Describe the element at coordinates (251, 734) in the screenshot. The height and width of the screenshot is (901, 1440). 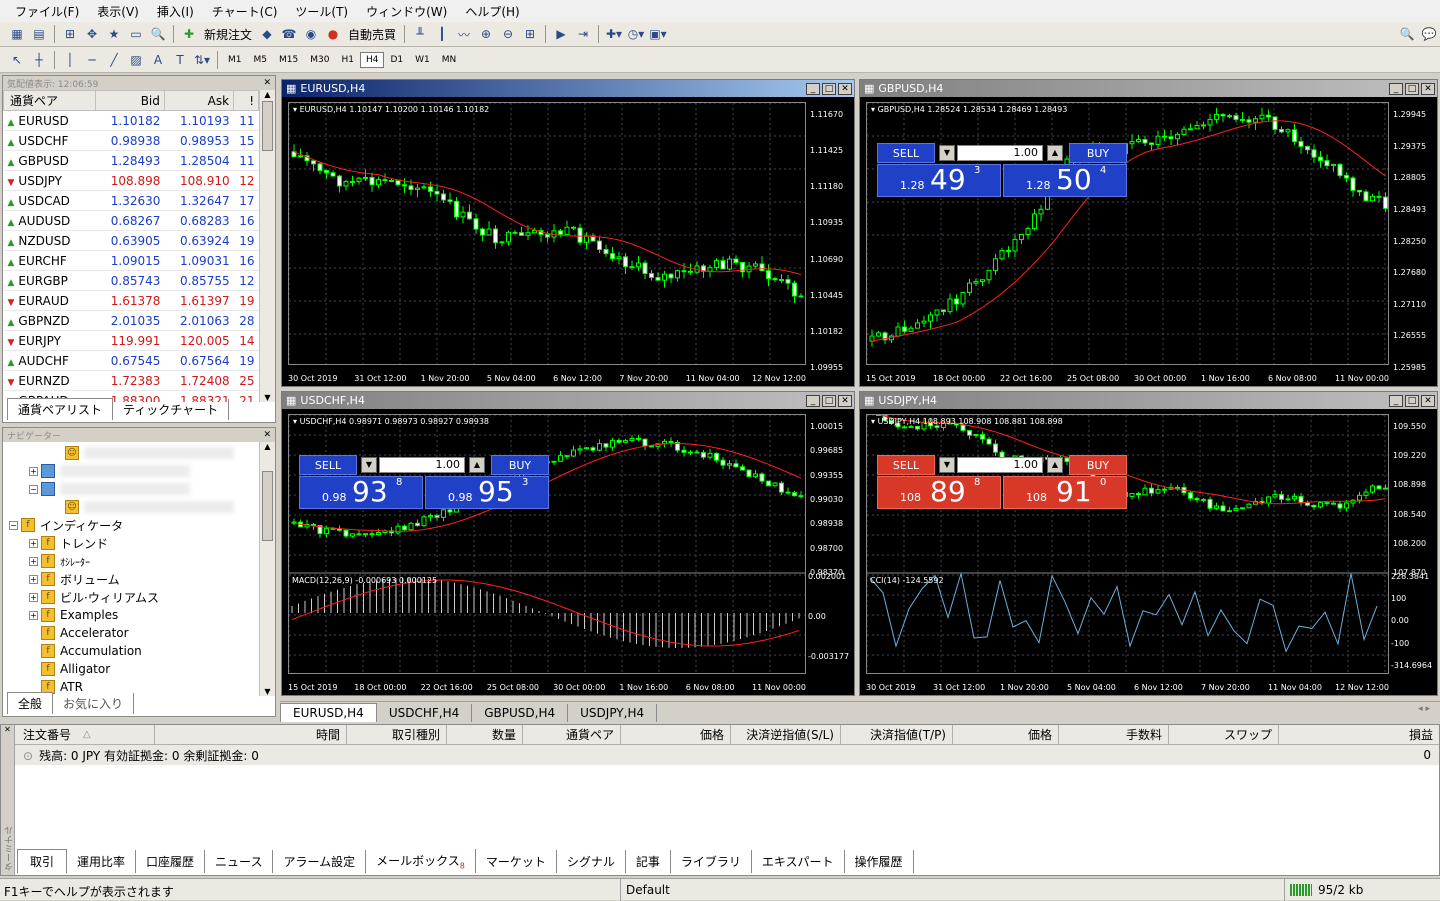
I see `col-time: 時間` at that location.